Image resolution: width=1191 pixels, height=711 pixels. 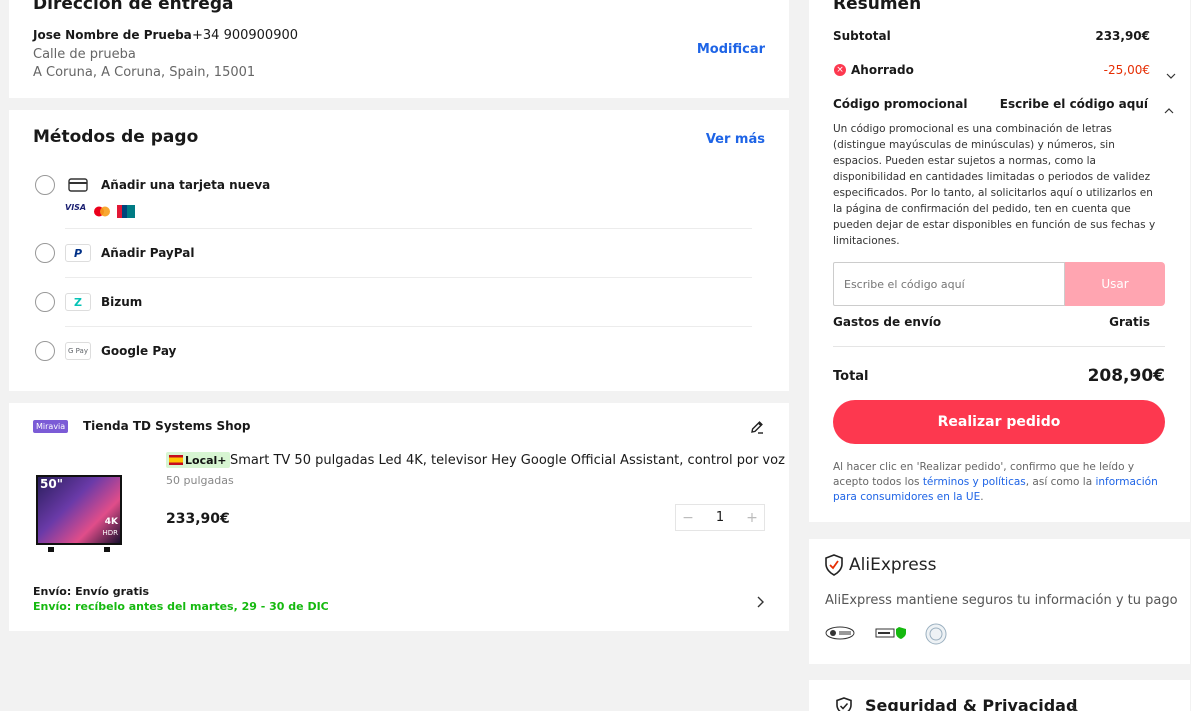 I want to click on mastercard-icon, so click(x=102, y=210).